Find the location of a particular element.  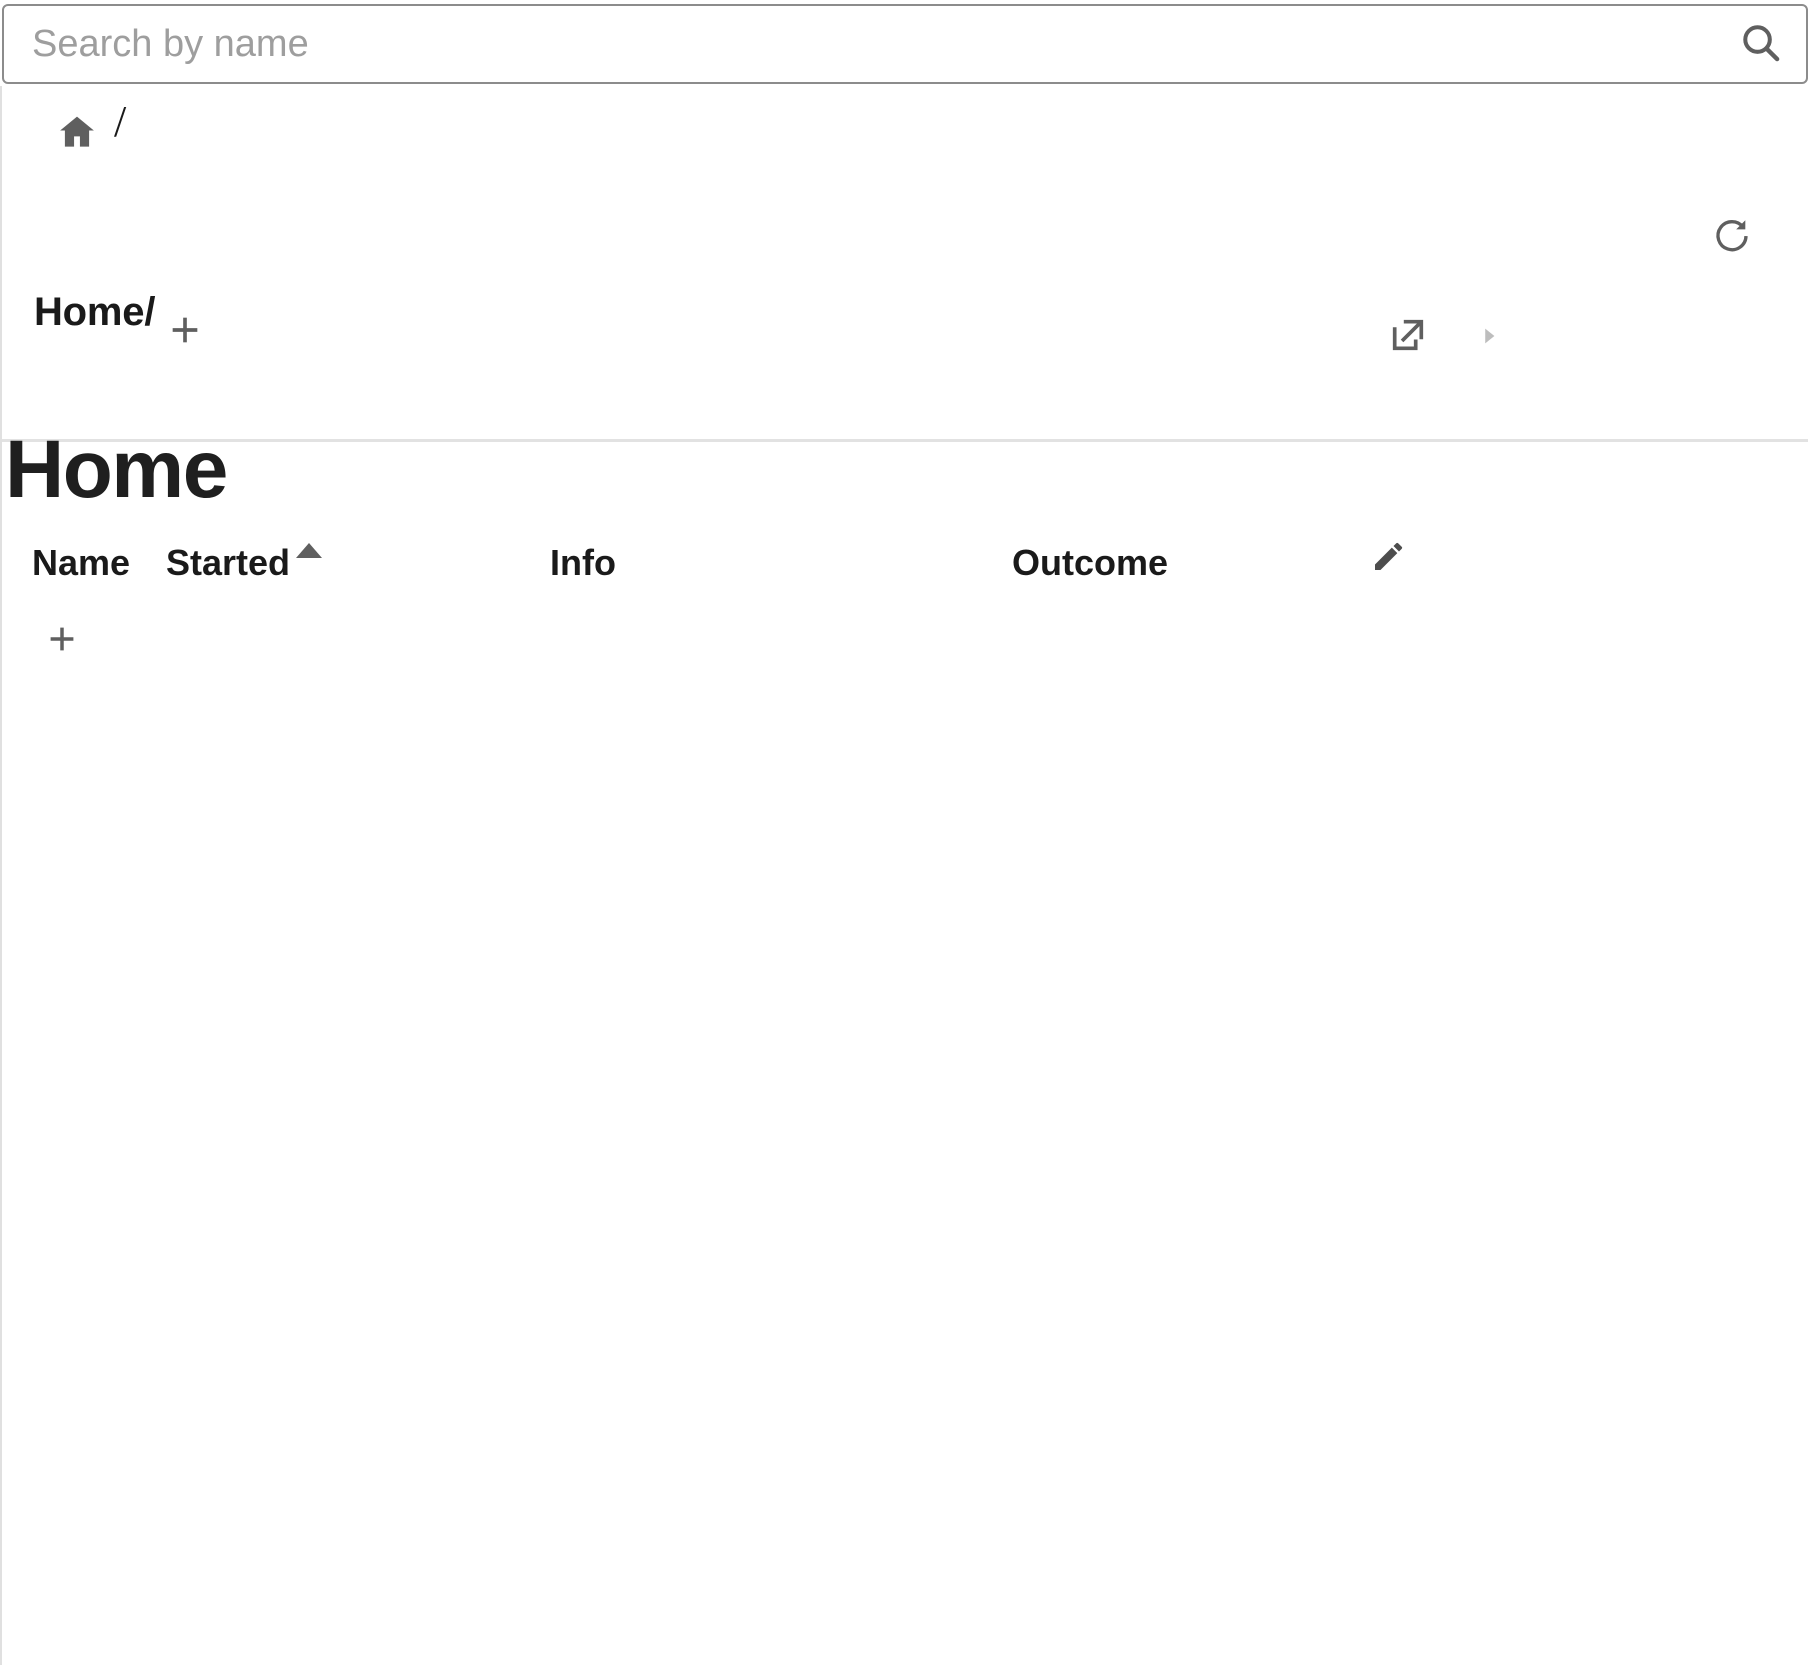

search-input is located at coordinates (860, 44).